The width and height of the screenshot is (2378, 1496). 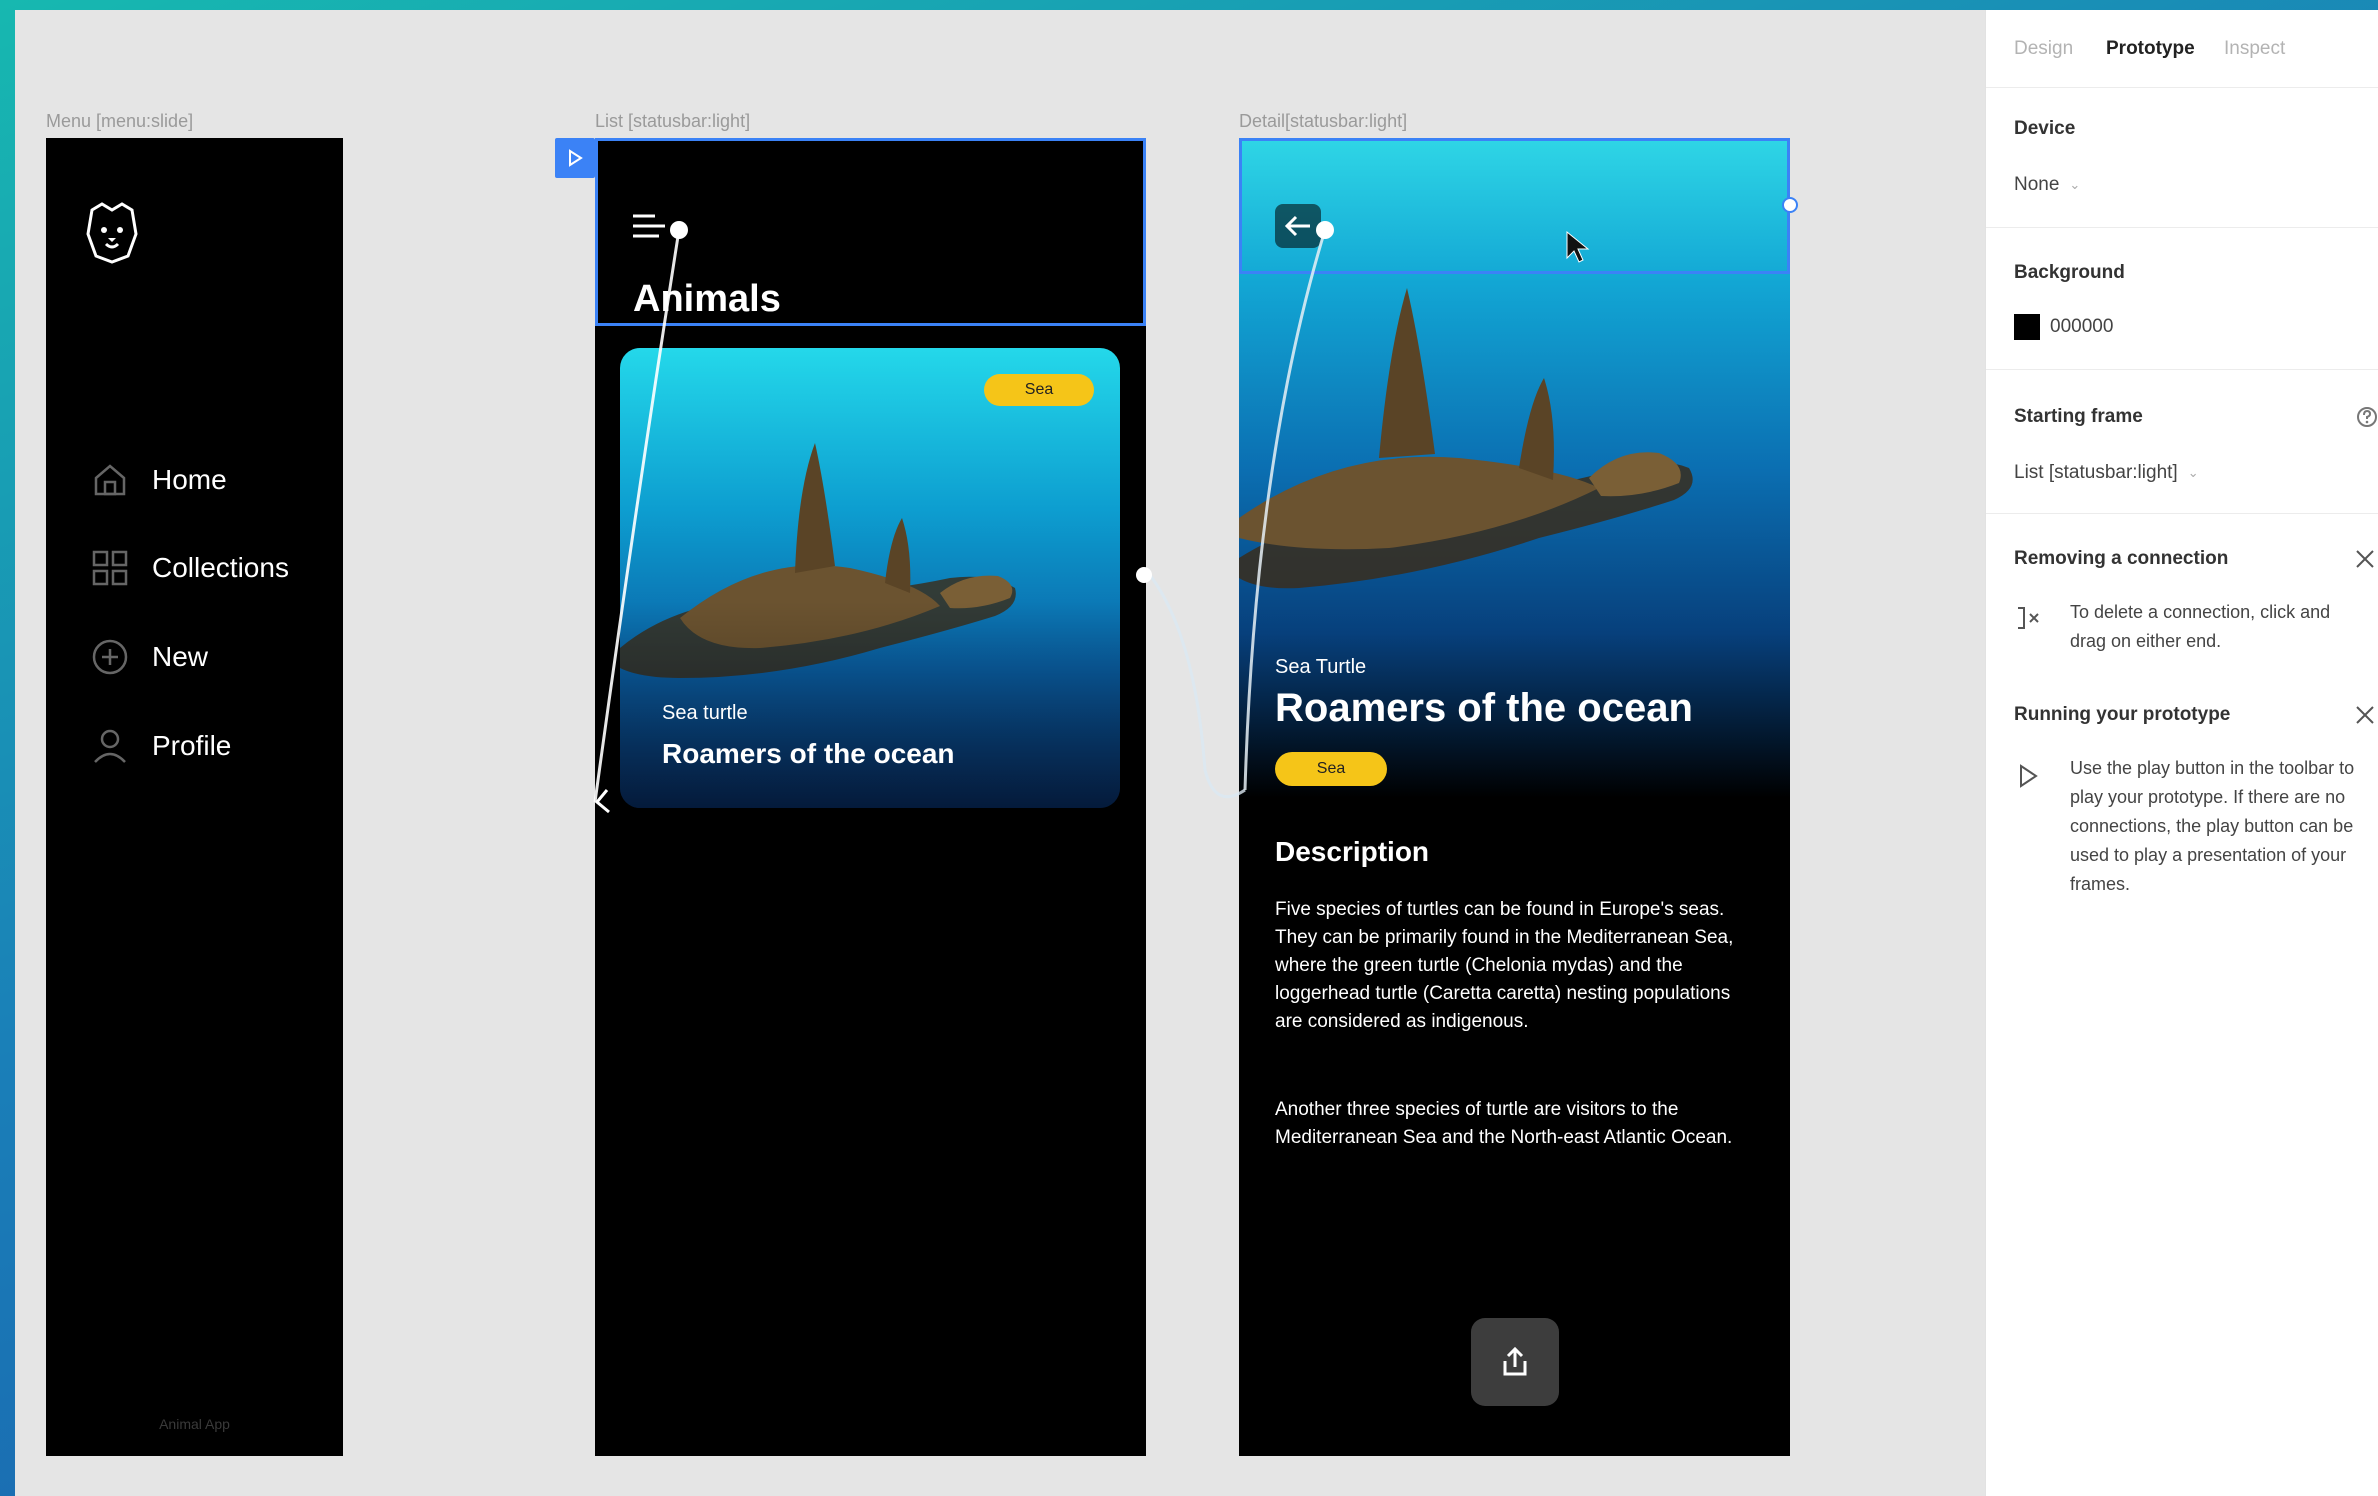 I want to click on card-subtitle: Sea turtle, so click(x=705, y=713).